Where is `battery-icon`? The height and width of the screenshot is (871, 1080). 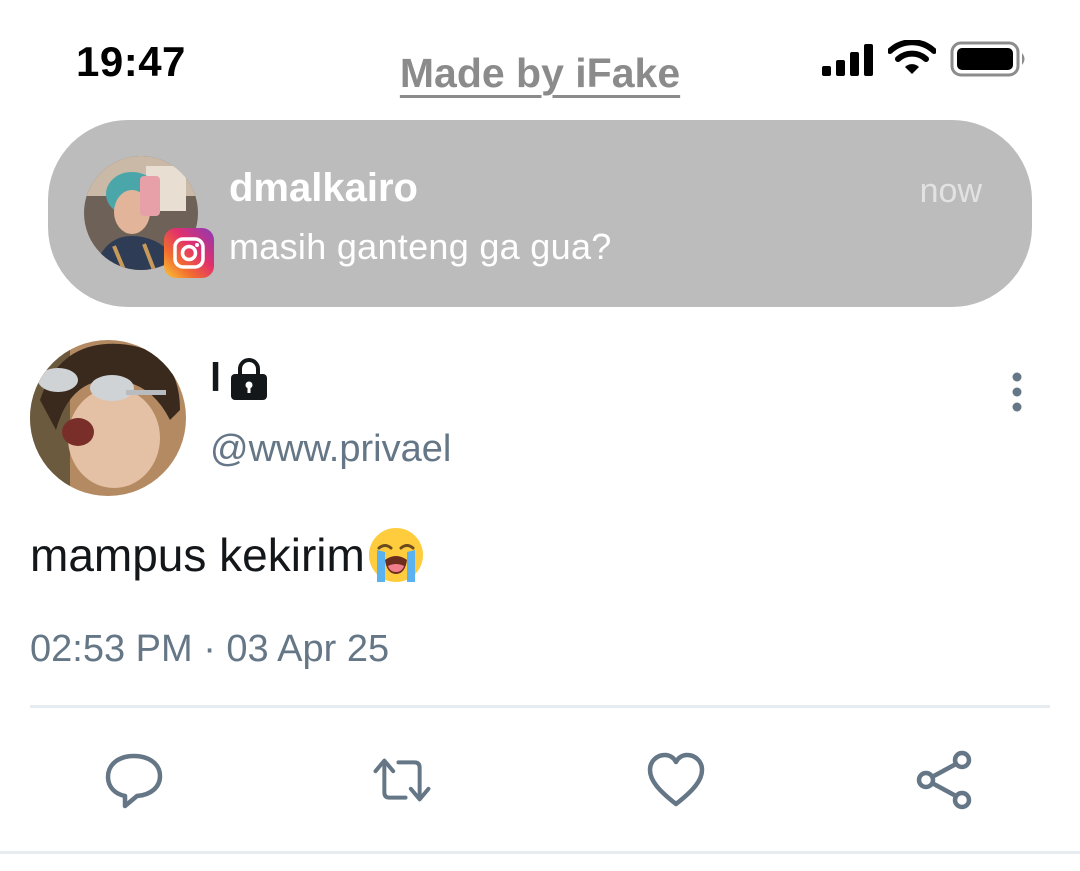
battery-icon is located at coordinates (987, 59).